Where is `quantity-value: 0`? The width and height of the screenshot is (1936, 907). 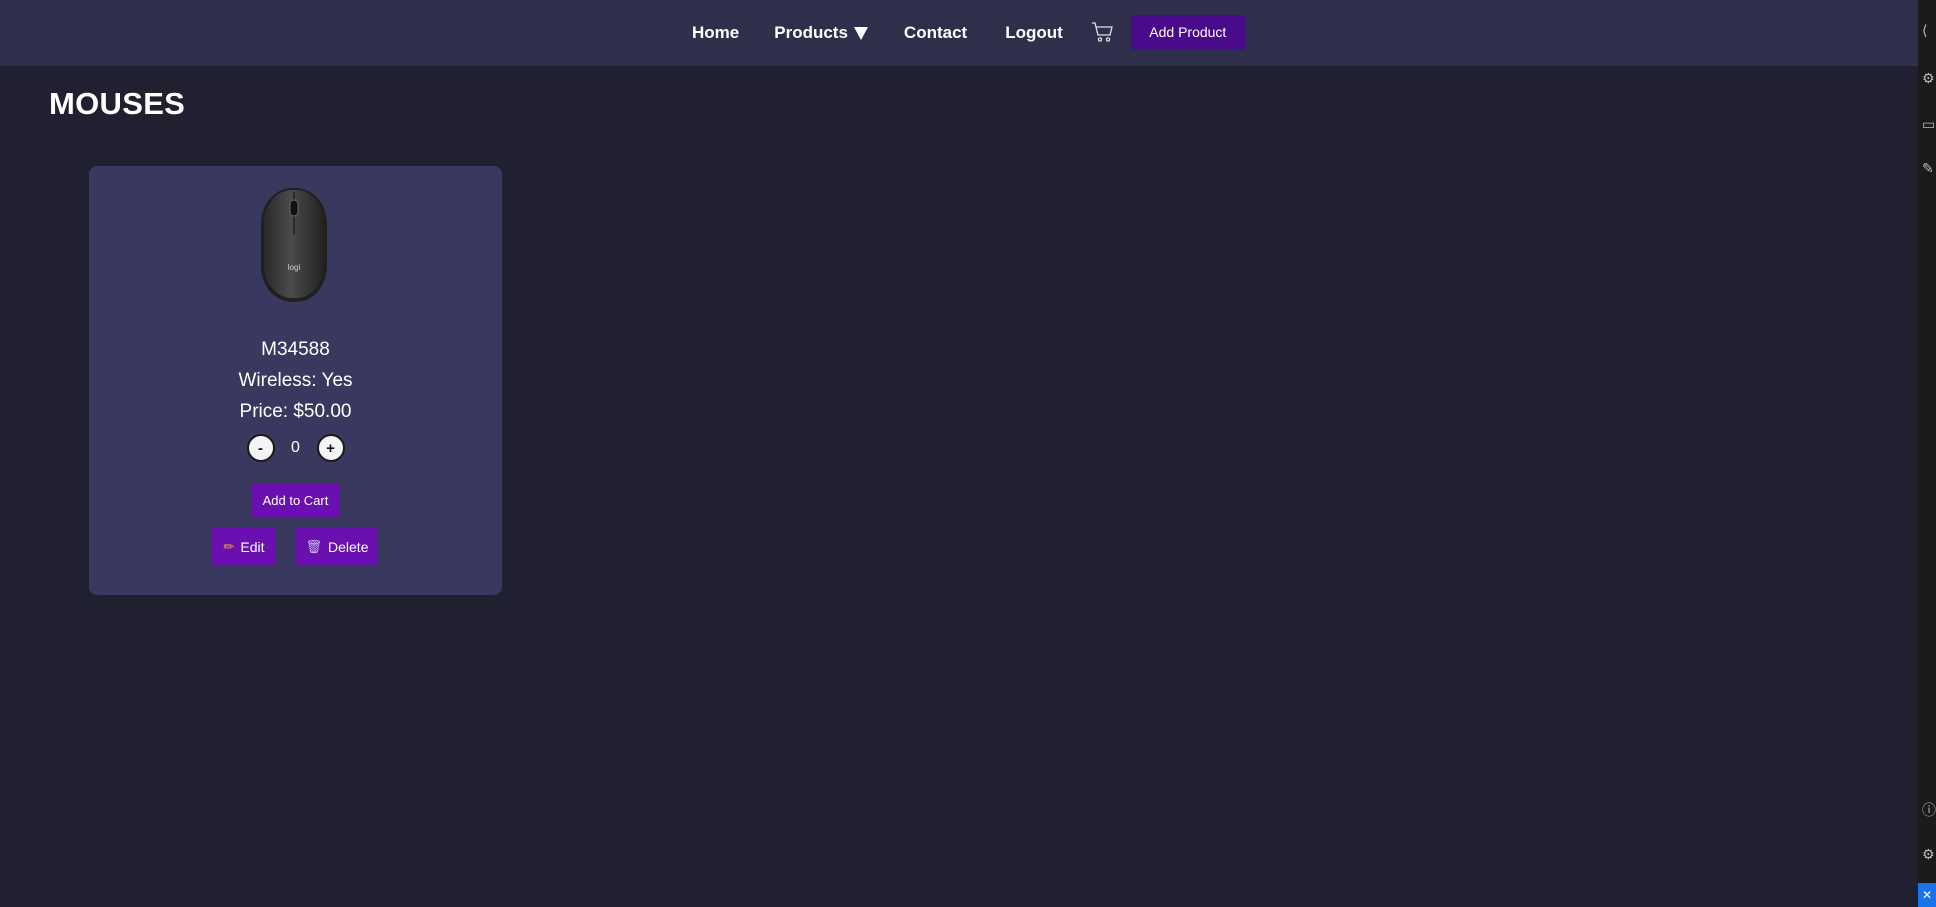 quantity-value: 0 is located at coordinates (295, 447).